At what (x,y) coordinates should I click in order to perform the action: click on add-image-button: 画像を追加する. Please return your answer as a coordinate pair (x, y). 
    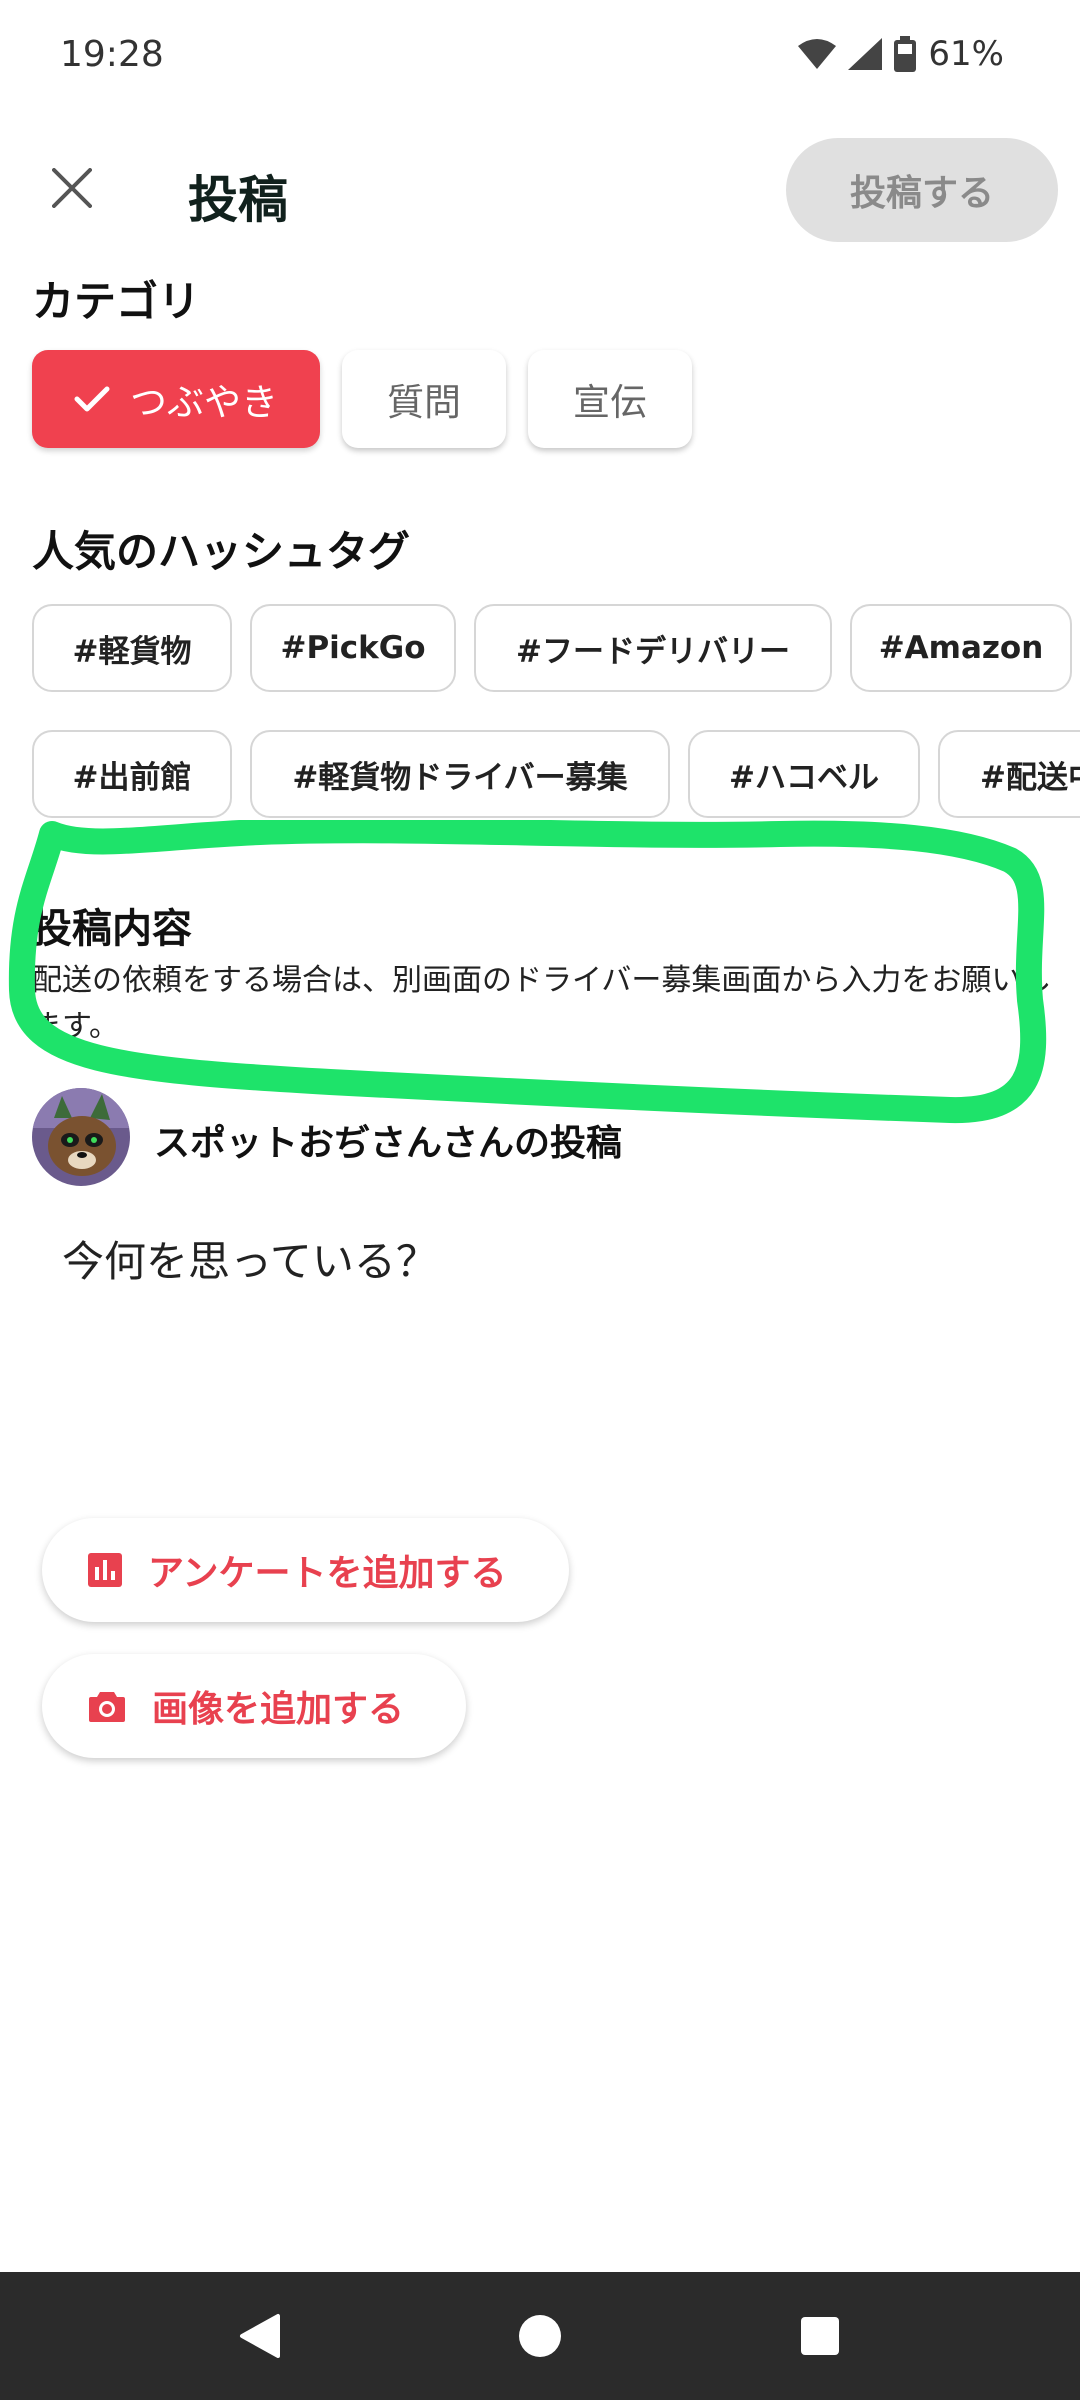
    Looking at the image, I should click on (254, 1706).